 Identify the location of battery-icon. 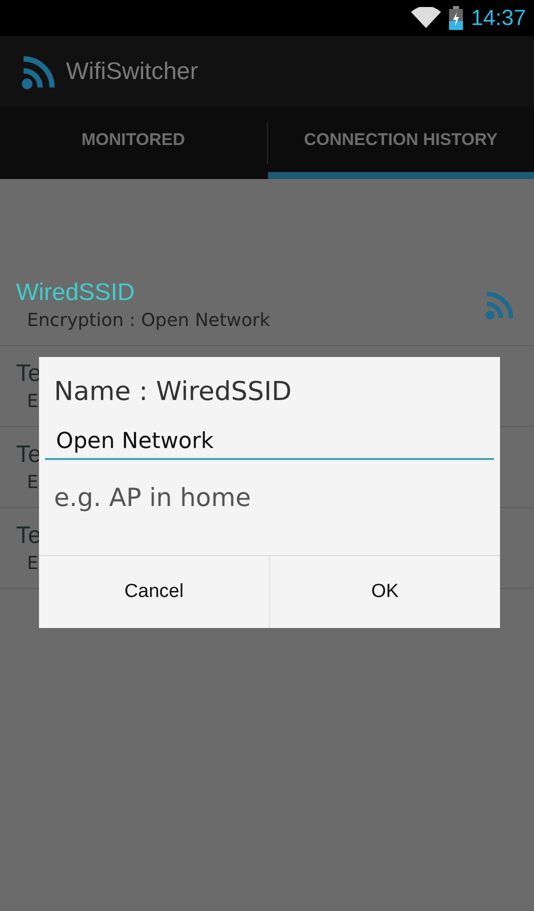
(455, 18).